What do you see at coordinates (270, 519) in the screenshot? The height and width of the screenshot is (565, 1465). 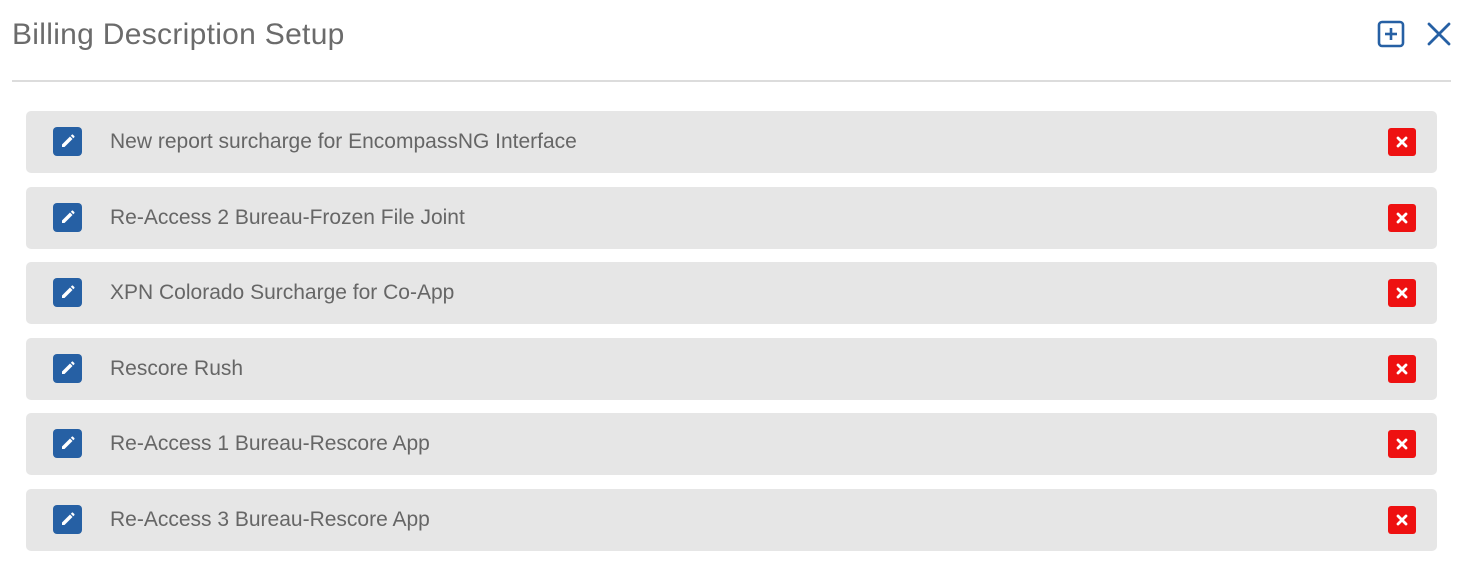 I see `item-label: Re-Access 3 Bureau-Rescore App` at bounding box center [270, 519].